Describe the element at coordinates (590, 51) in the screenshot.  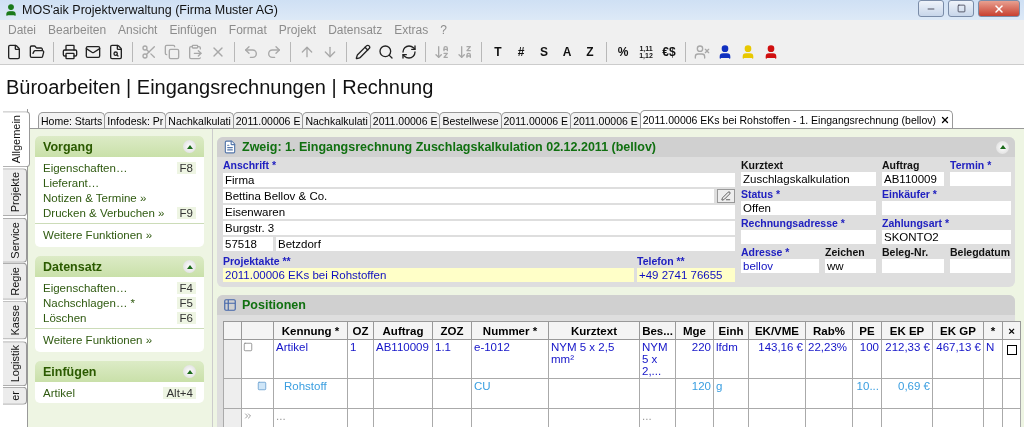
I see `toolbar-button: Z` at that location.